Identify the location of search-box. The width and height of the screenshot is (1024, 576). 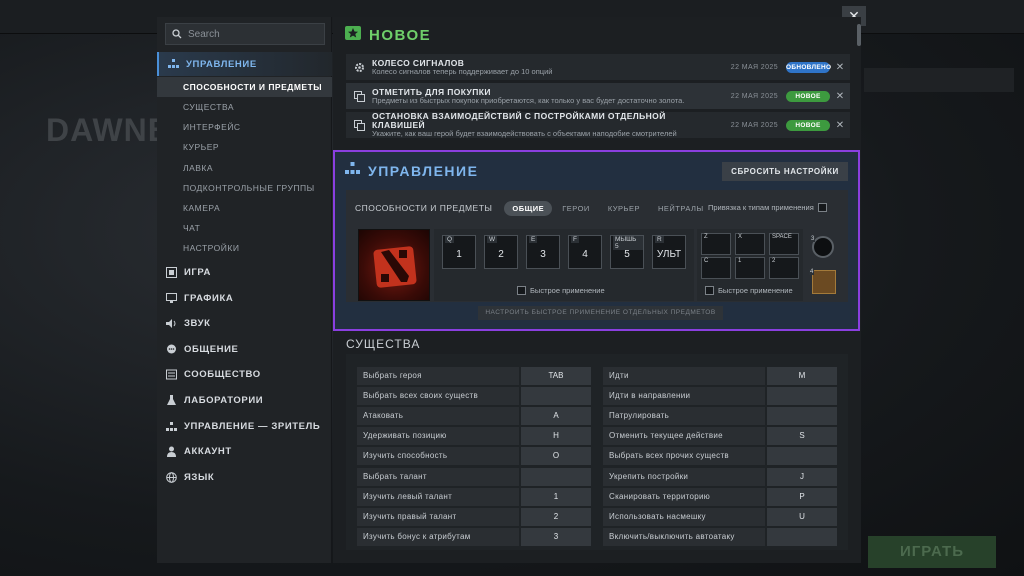
(245, 34).